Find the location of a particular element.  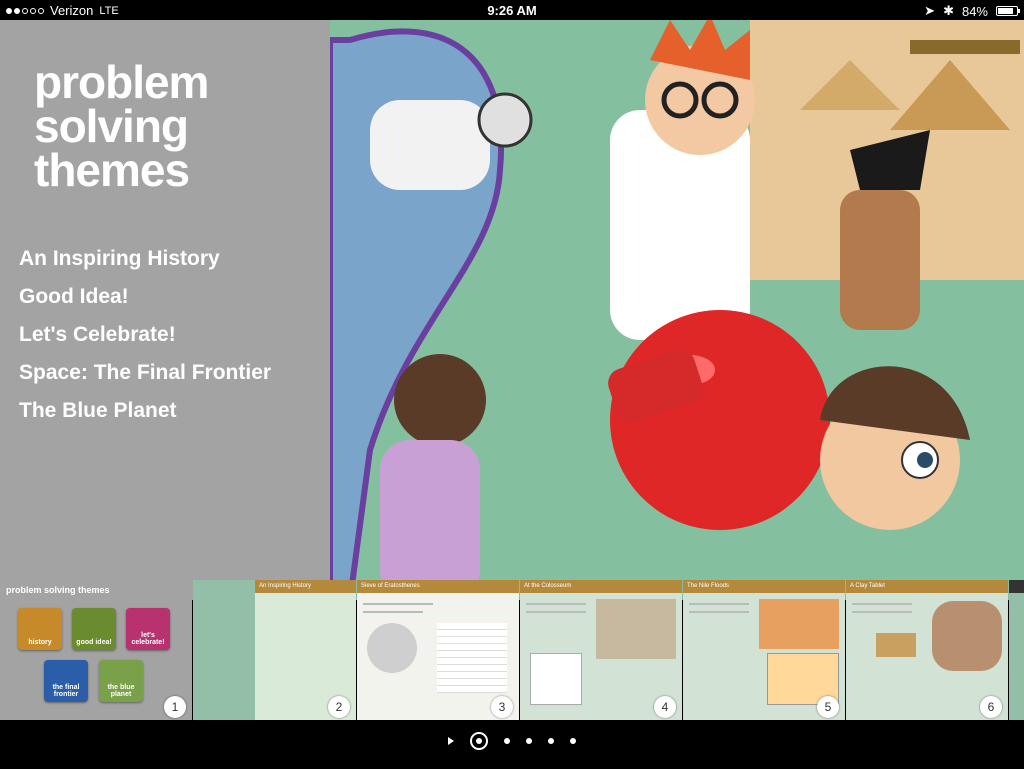

brand-title-line: solving is located at coordinates (111, 126).